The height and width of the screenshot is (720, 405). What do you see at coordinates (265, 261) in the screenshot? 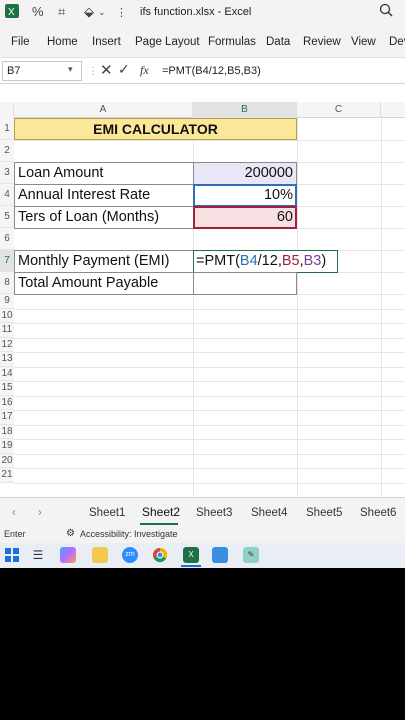
I see `emi-formula-cell: =PMT(B4/12,B5,B3)` at bounding box center [265, 261].